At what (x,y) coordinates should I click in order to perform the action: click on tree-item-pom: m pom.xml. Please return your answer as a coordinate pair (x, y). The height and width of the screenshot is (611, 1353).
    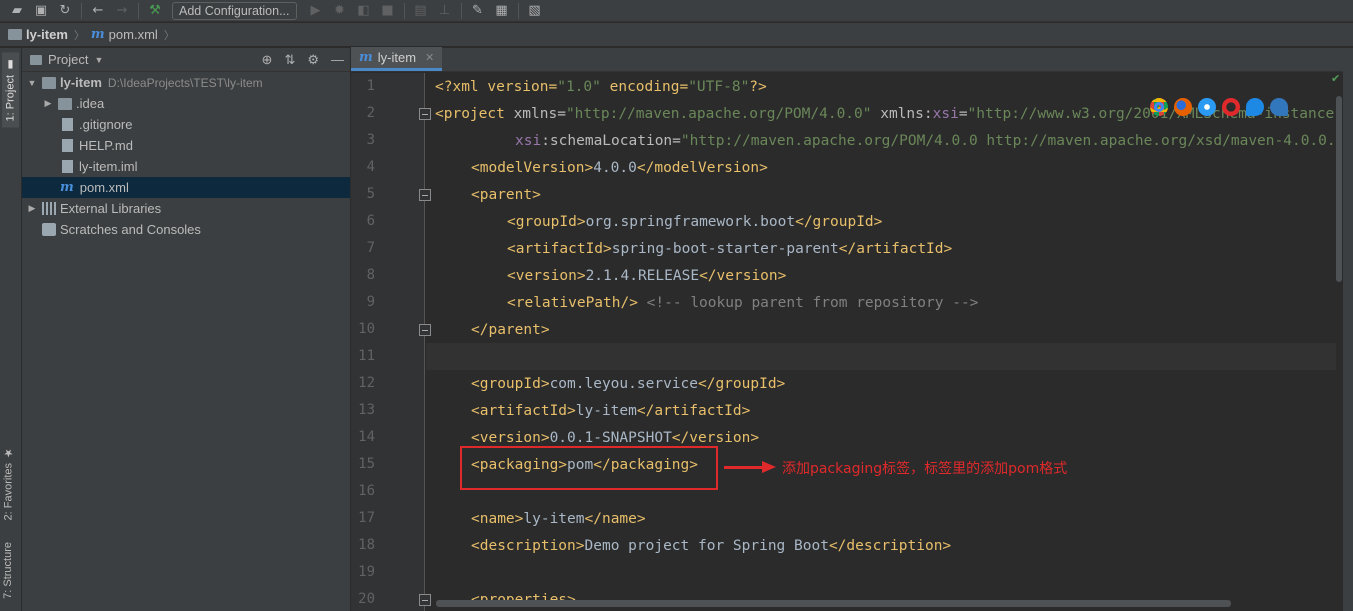
    Looking at the image, I should click on (186, 187).